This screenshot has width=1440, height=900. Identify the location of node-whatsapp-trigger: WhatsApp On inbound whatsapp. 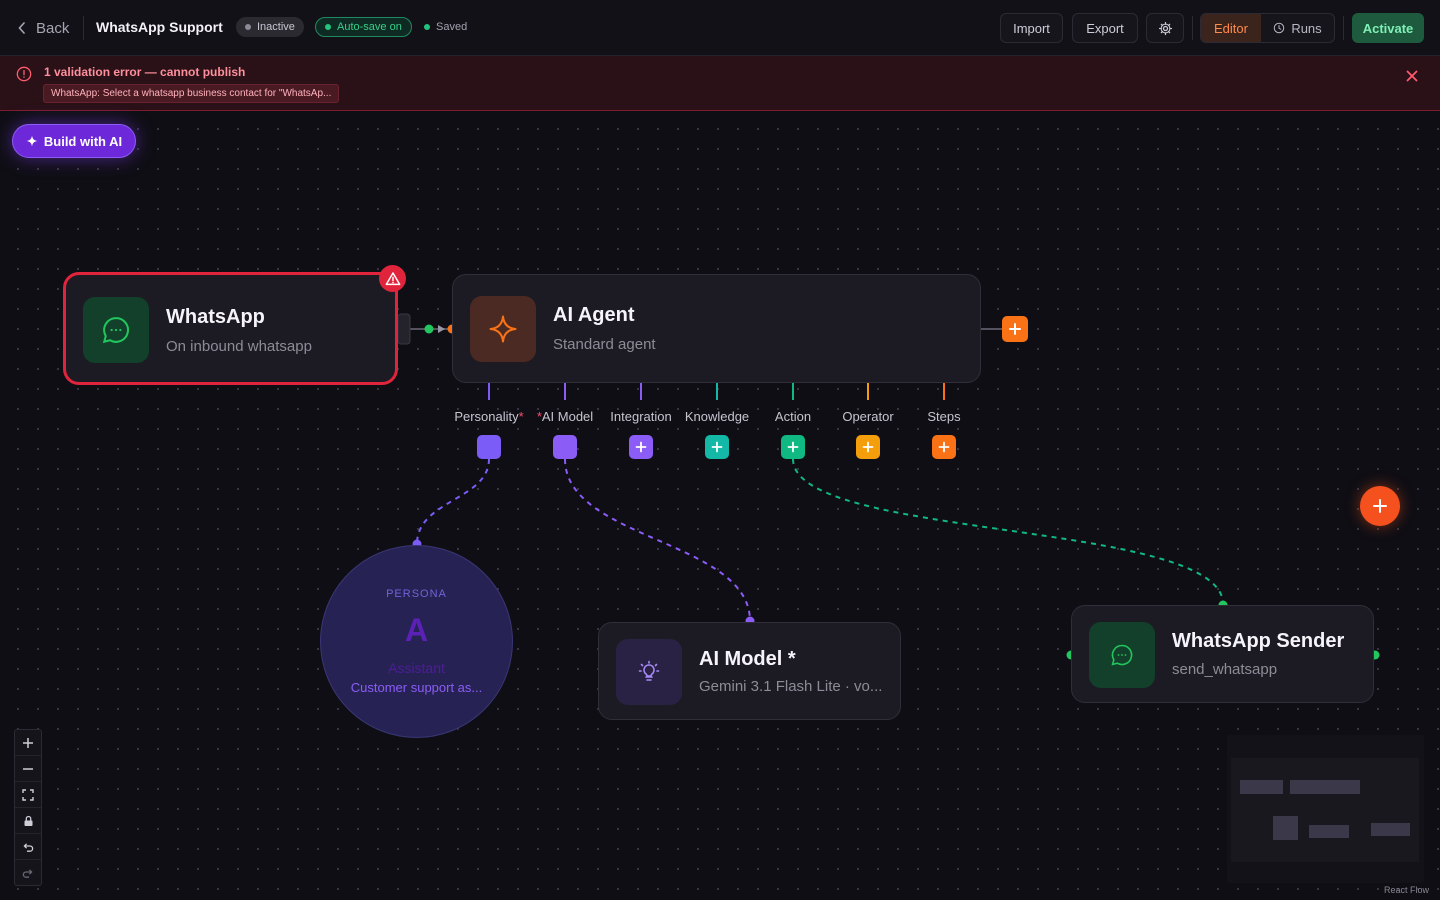
(230, 328).